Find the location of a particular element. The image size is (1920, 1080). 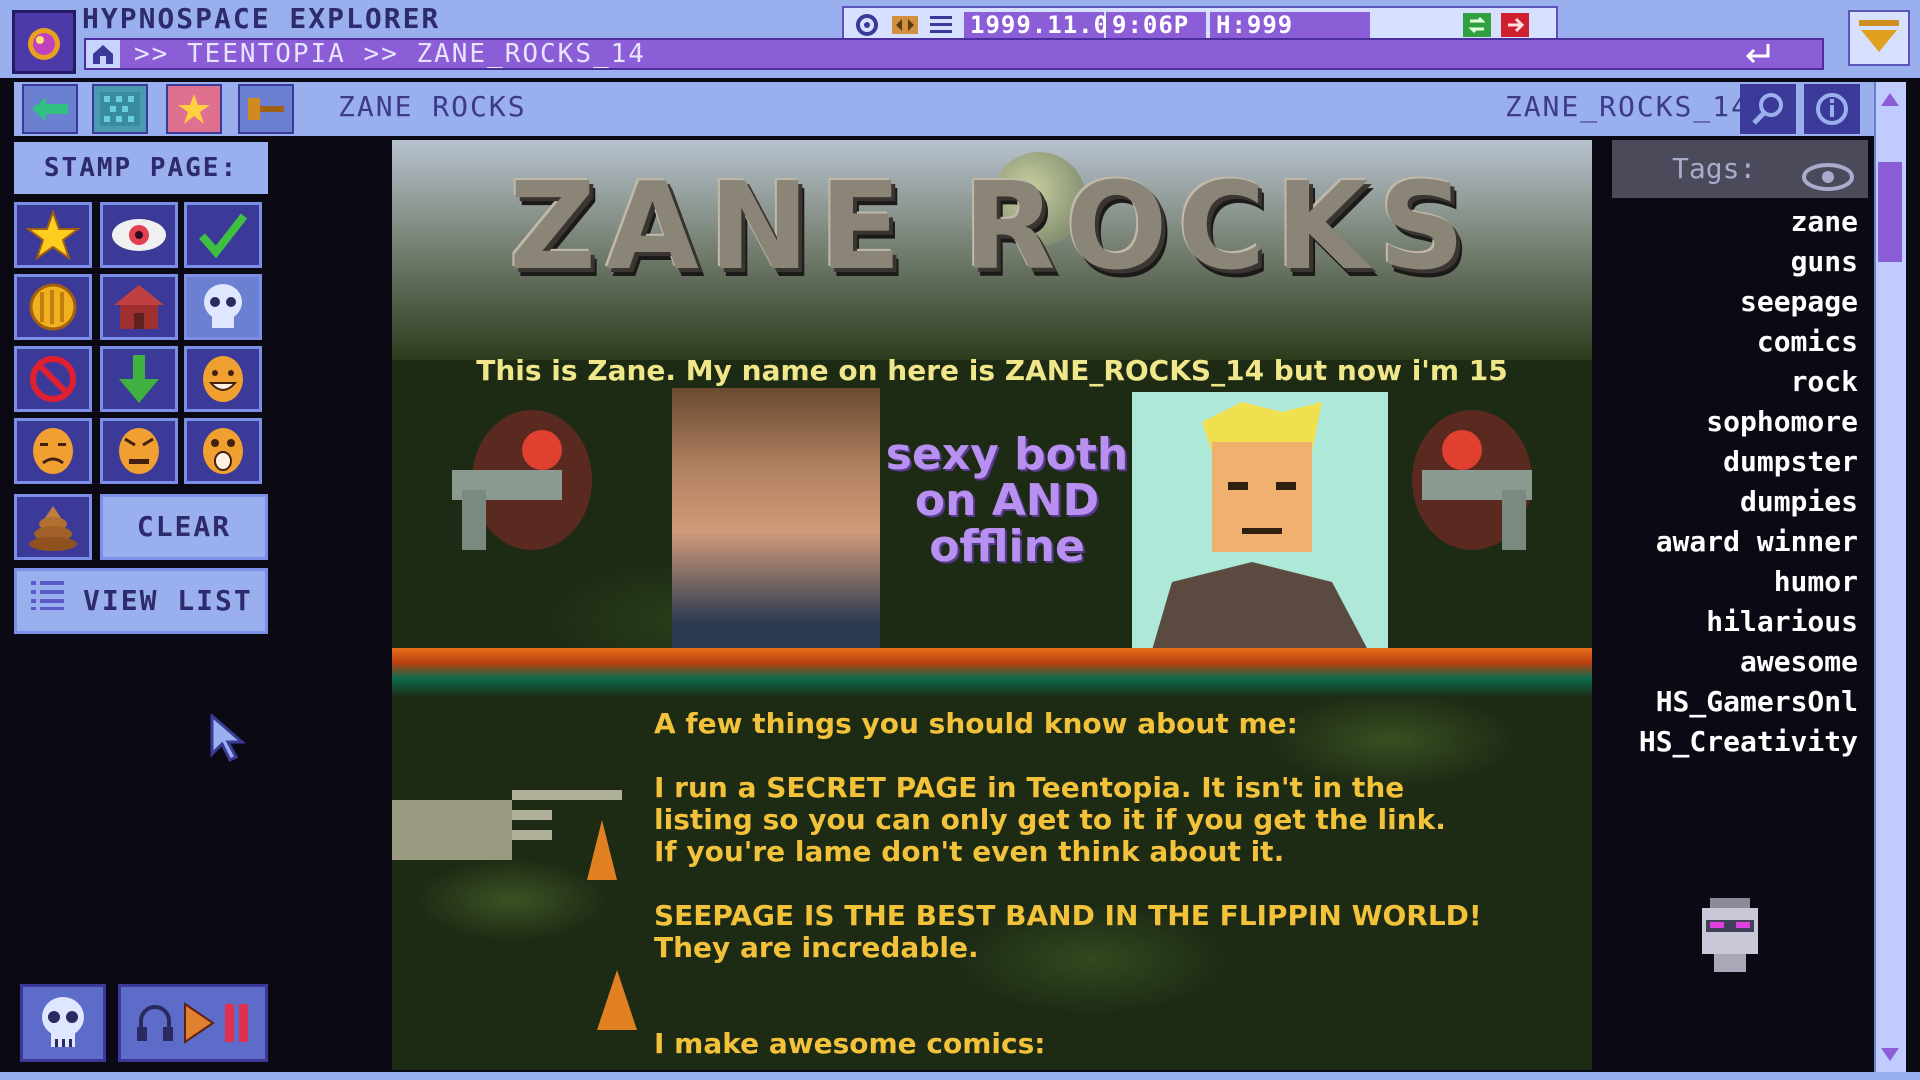

house-stamp-button is located at coordinates (139, 307).